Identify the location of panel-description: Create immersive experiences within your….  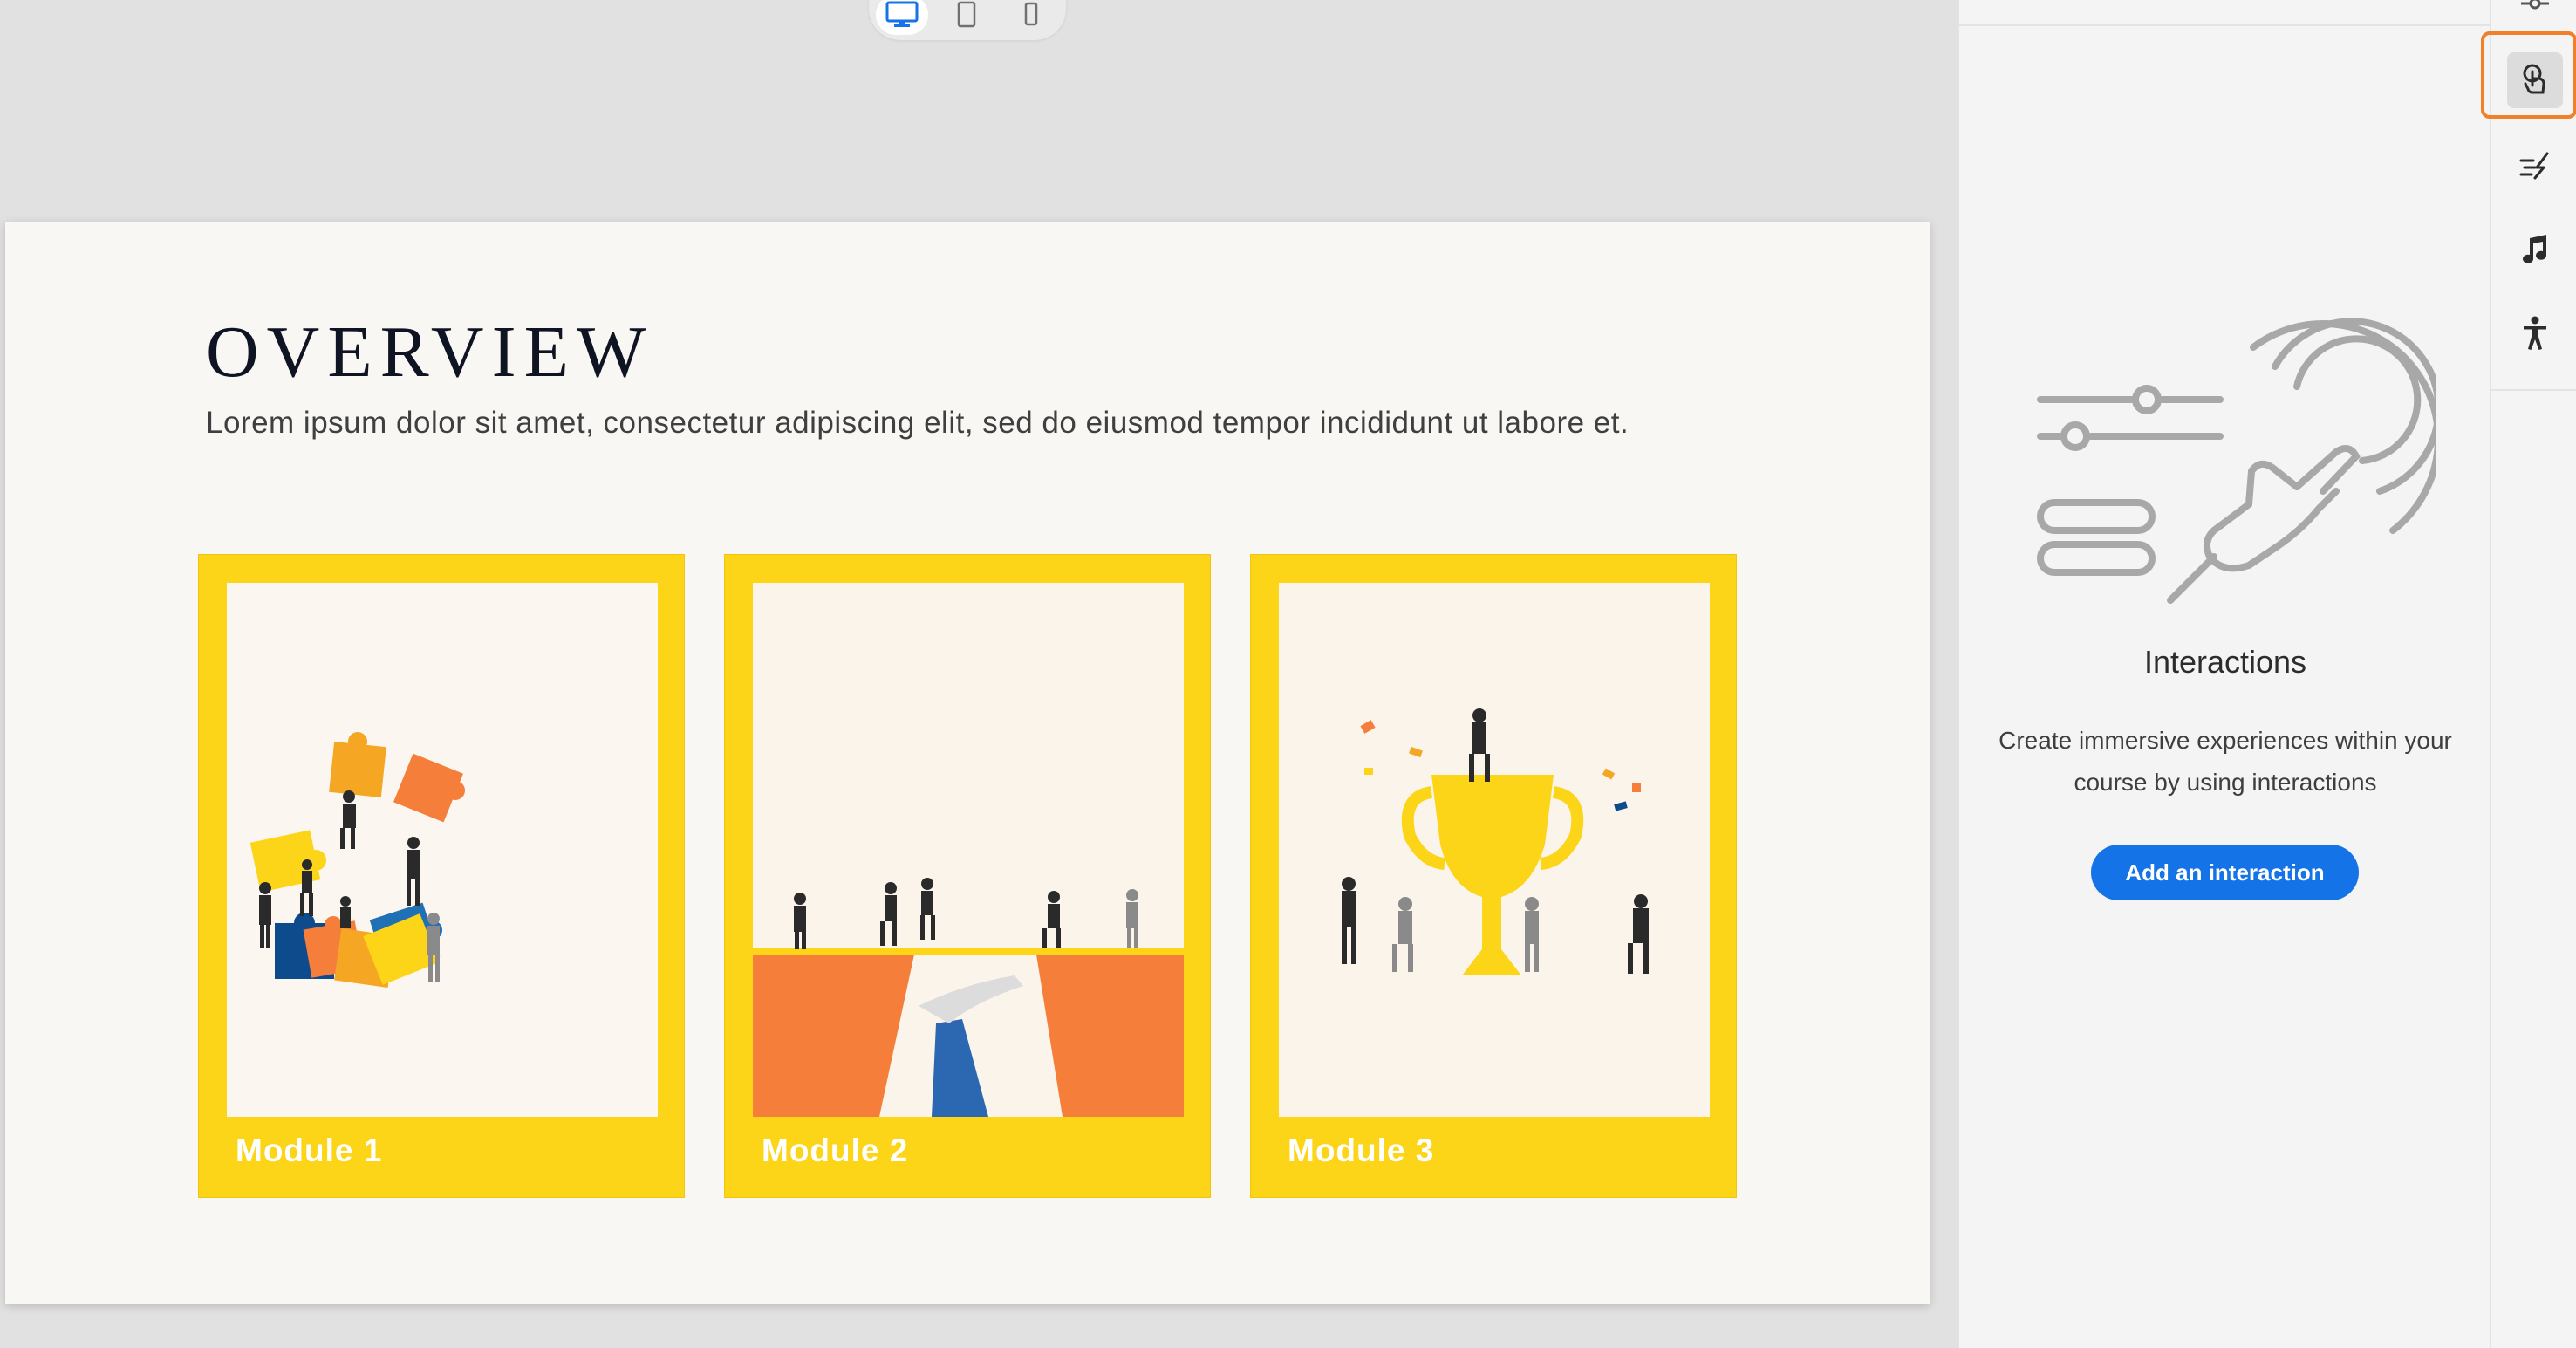
(2225, 761).